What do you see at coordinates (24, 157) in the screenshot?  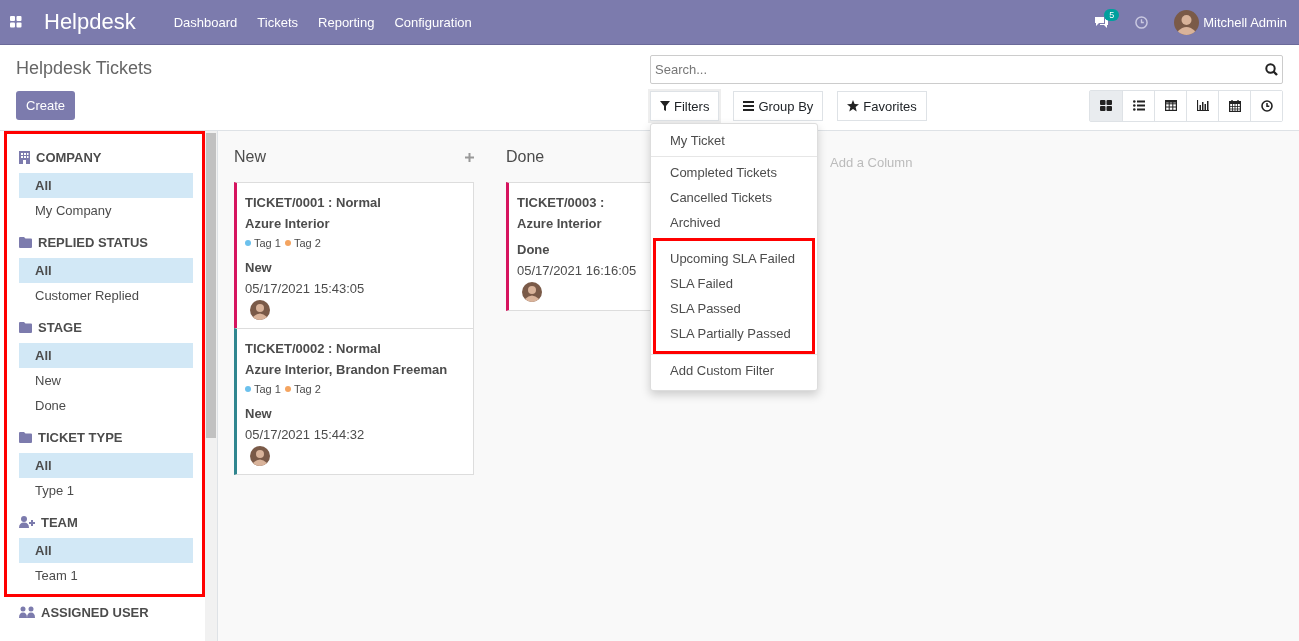 I see `building-icon` at bounding box center [24, 157].